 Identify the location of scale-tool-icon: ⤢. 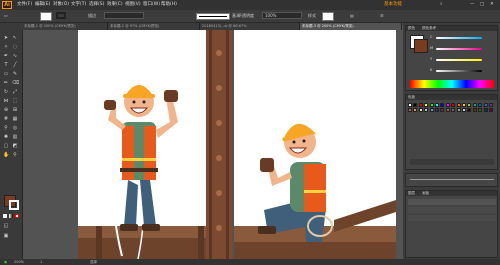
(15, 92).